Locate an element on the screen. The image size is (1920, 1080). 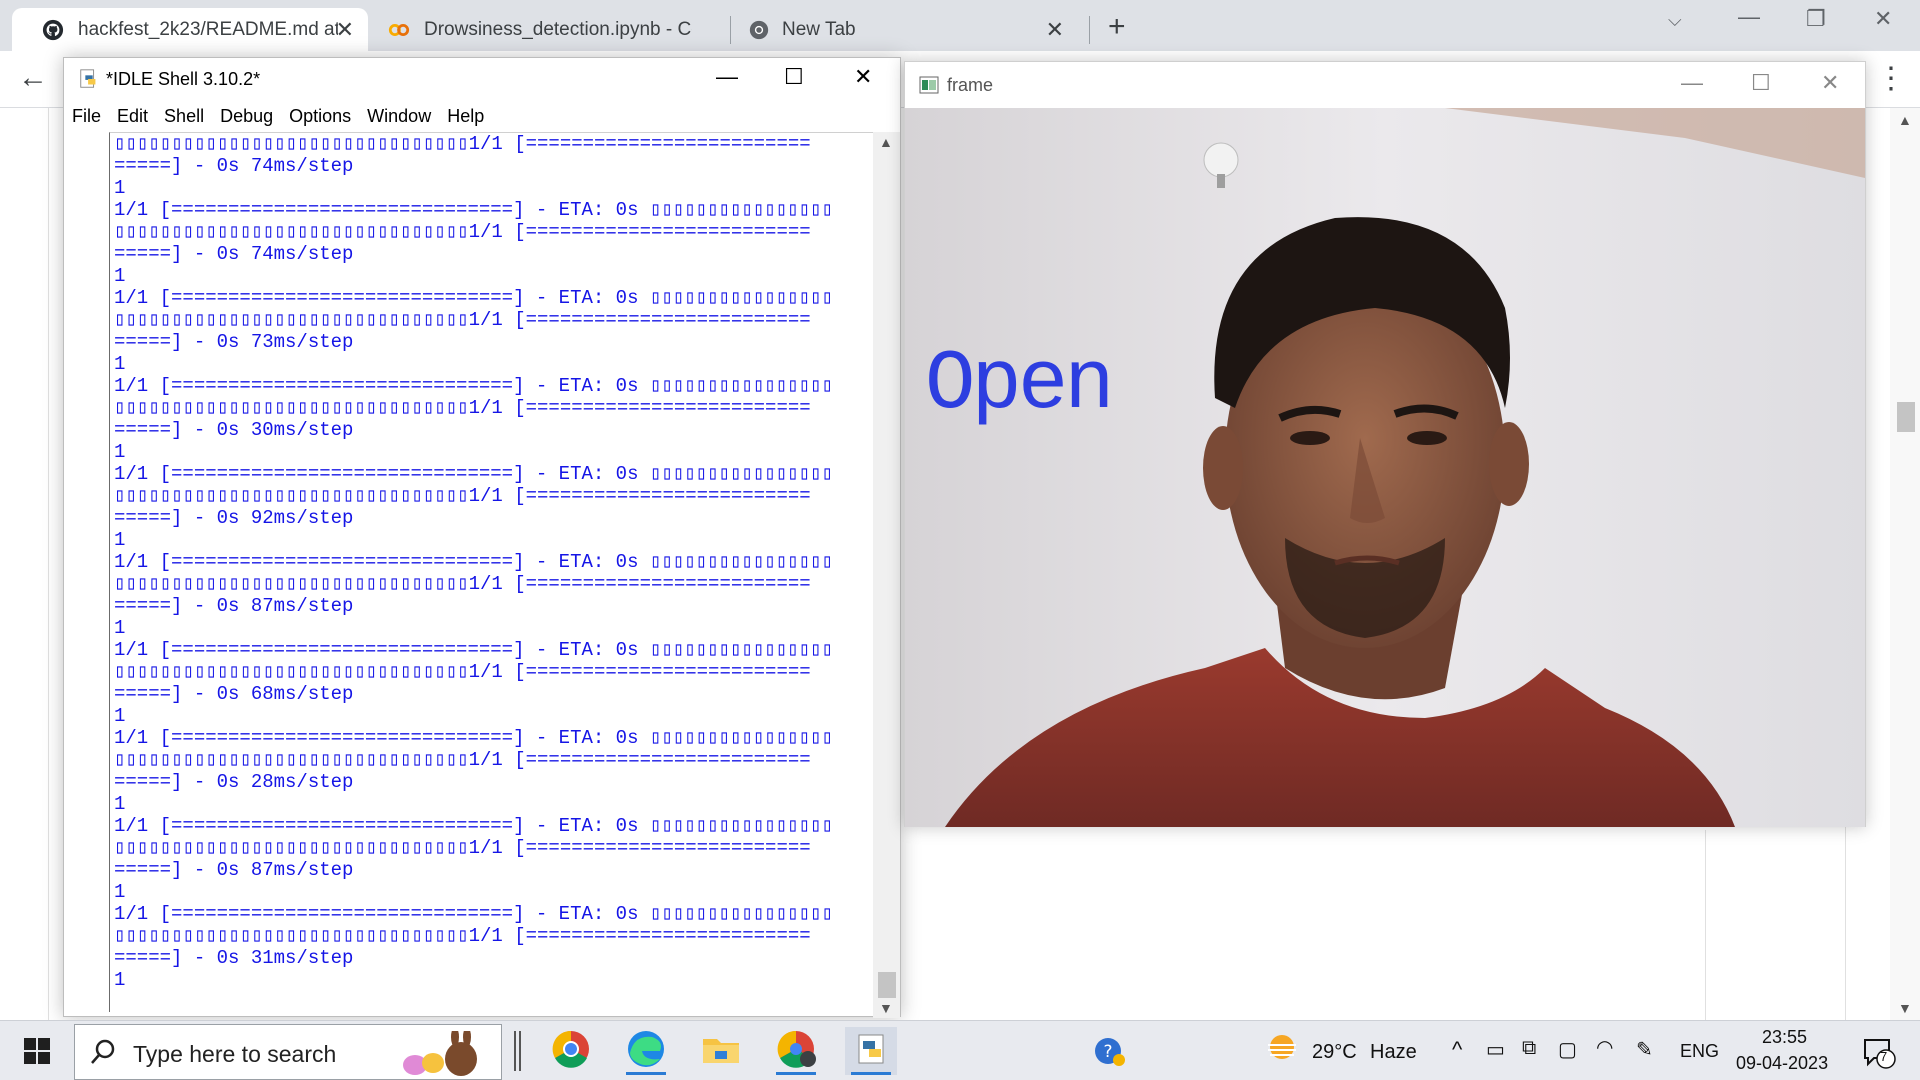
notification-icon is located at coordinates (1879, 1053).